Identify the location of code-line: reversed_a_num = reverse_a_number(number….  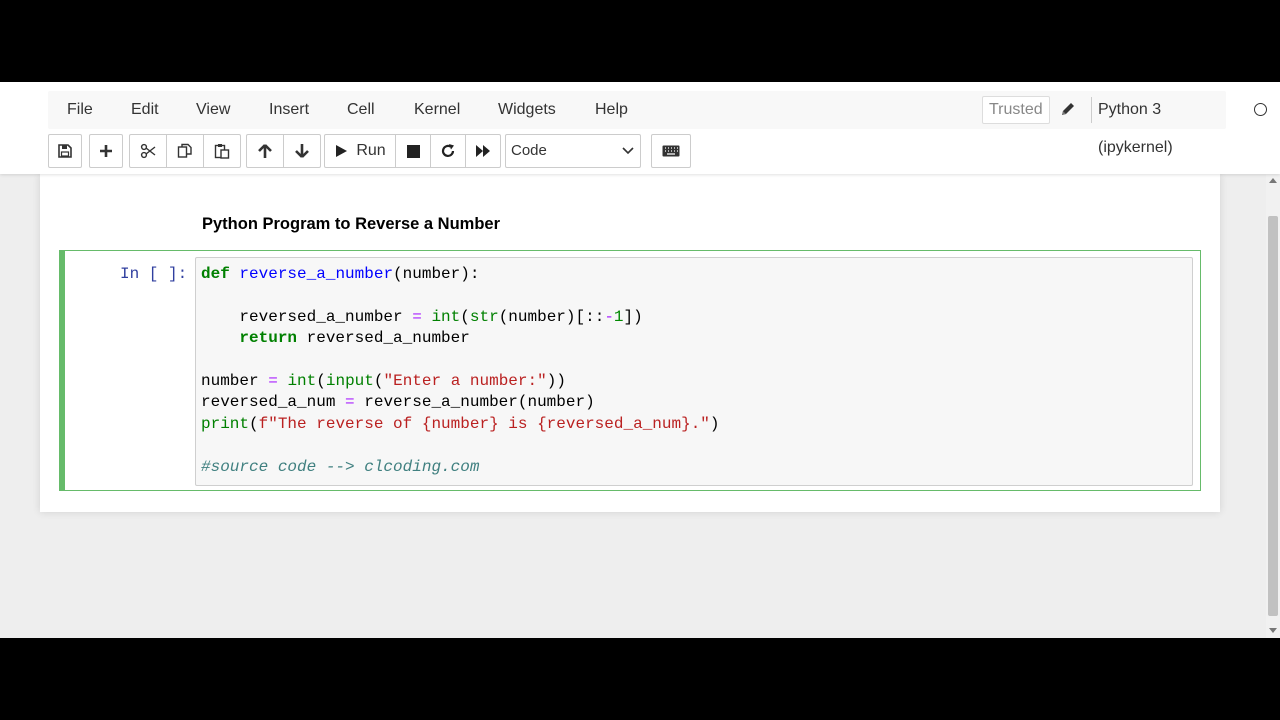
(398, 402).